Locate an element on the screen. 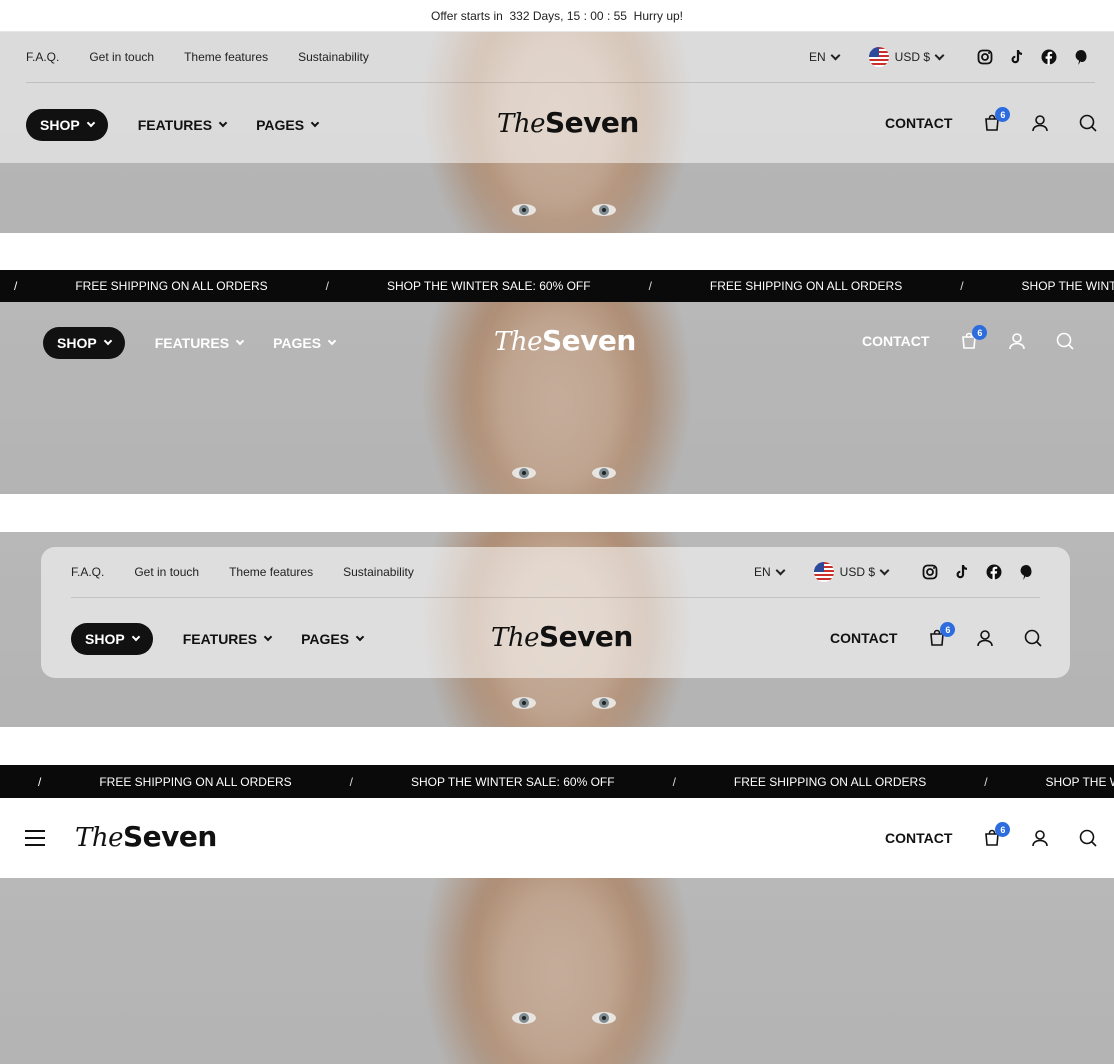 The image size is (1114, 1064). hamburger-menu-icon is located at coordinates (35, 838).